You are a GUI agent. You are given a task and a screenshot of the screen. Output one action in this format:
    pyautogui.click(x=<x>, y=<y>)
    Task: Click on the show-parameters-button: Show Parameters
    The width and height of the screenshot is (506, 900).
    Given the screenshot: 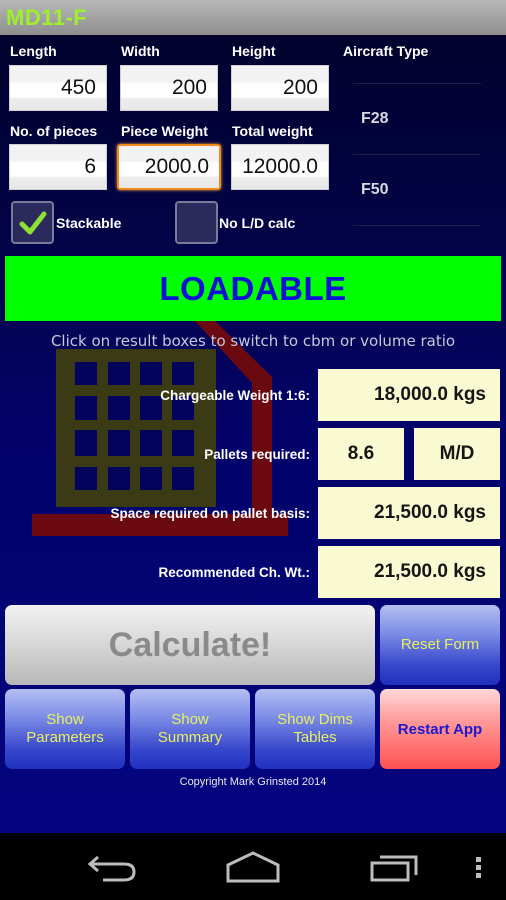 What is the action you would take?
    pyautogui.click(x=65, y=729)
    